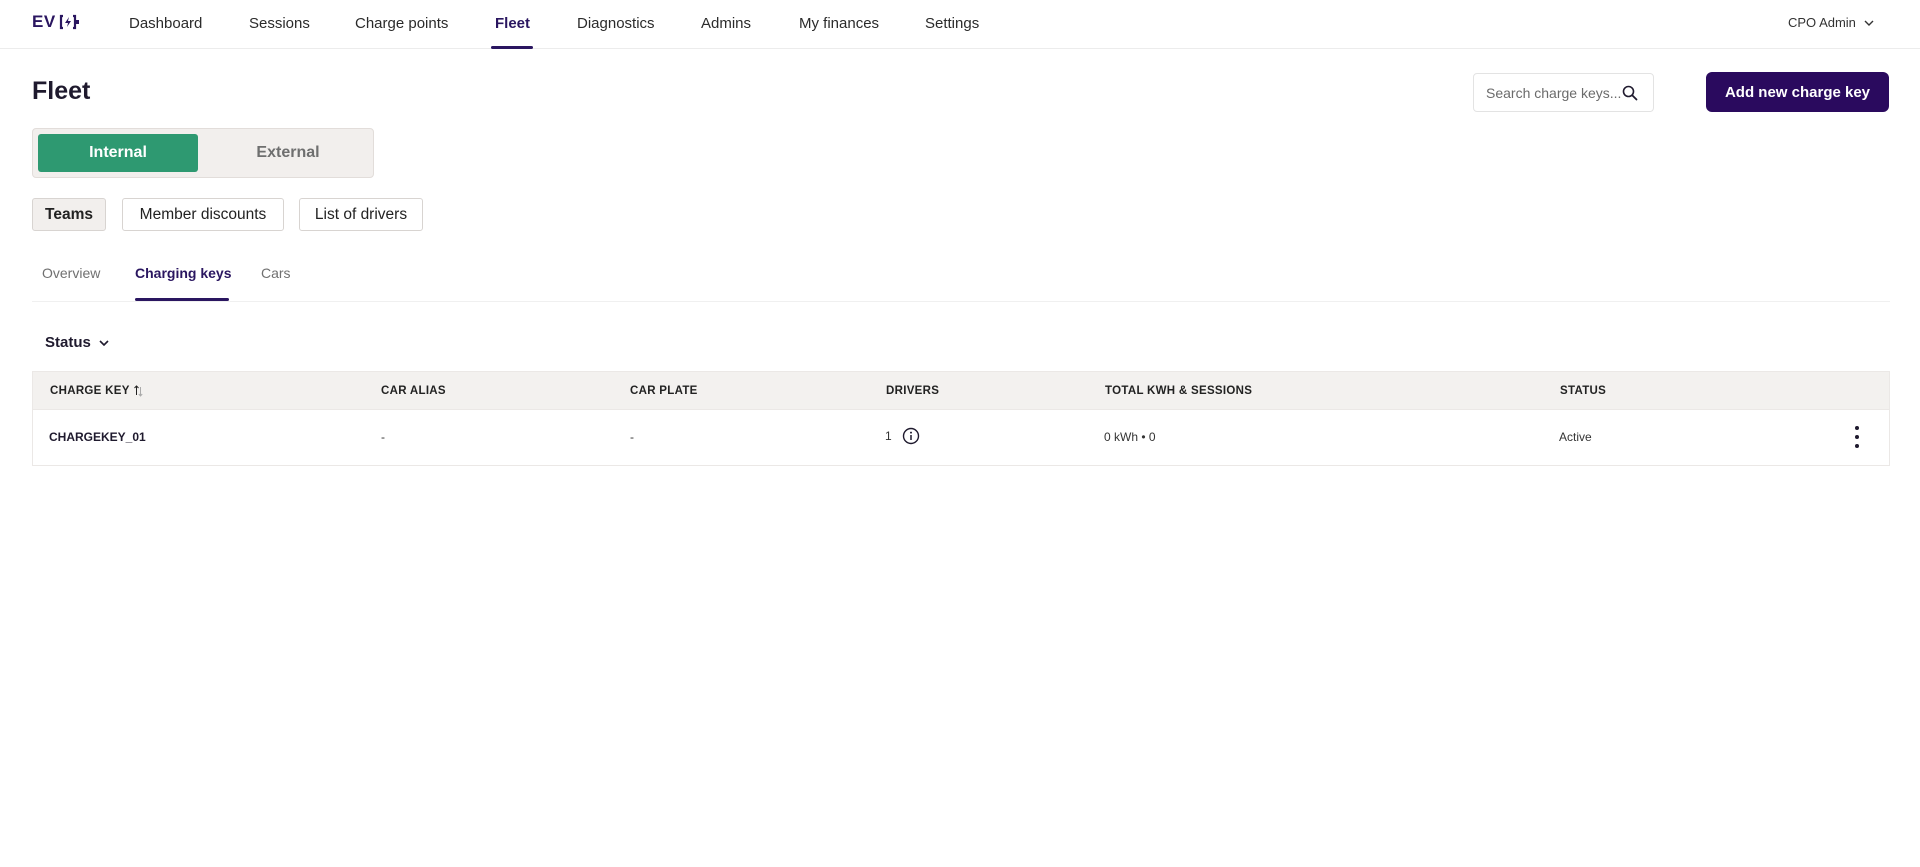  I want to click on status-filter: Status, so click(77, 342).